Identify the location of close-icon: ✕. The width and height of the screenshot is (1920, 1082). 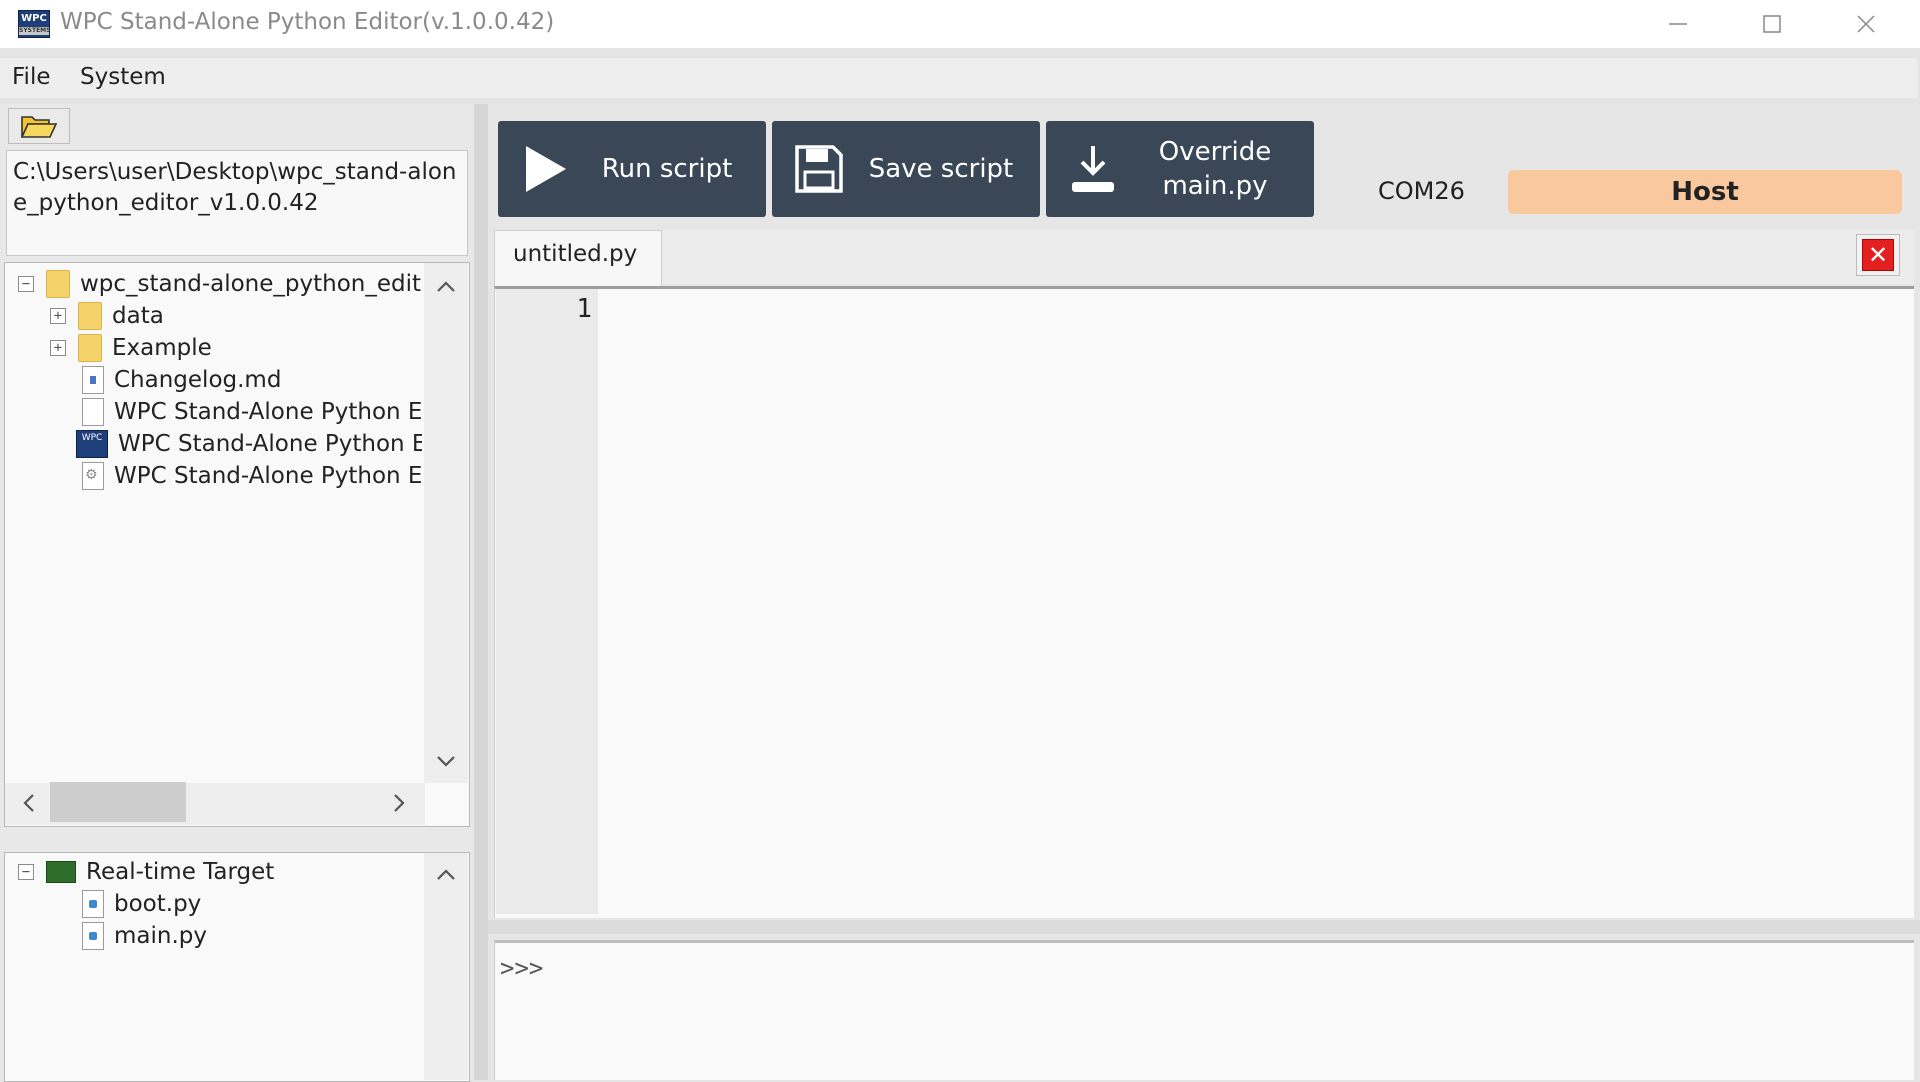
(1878, 255).